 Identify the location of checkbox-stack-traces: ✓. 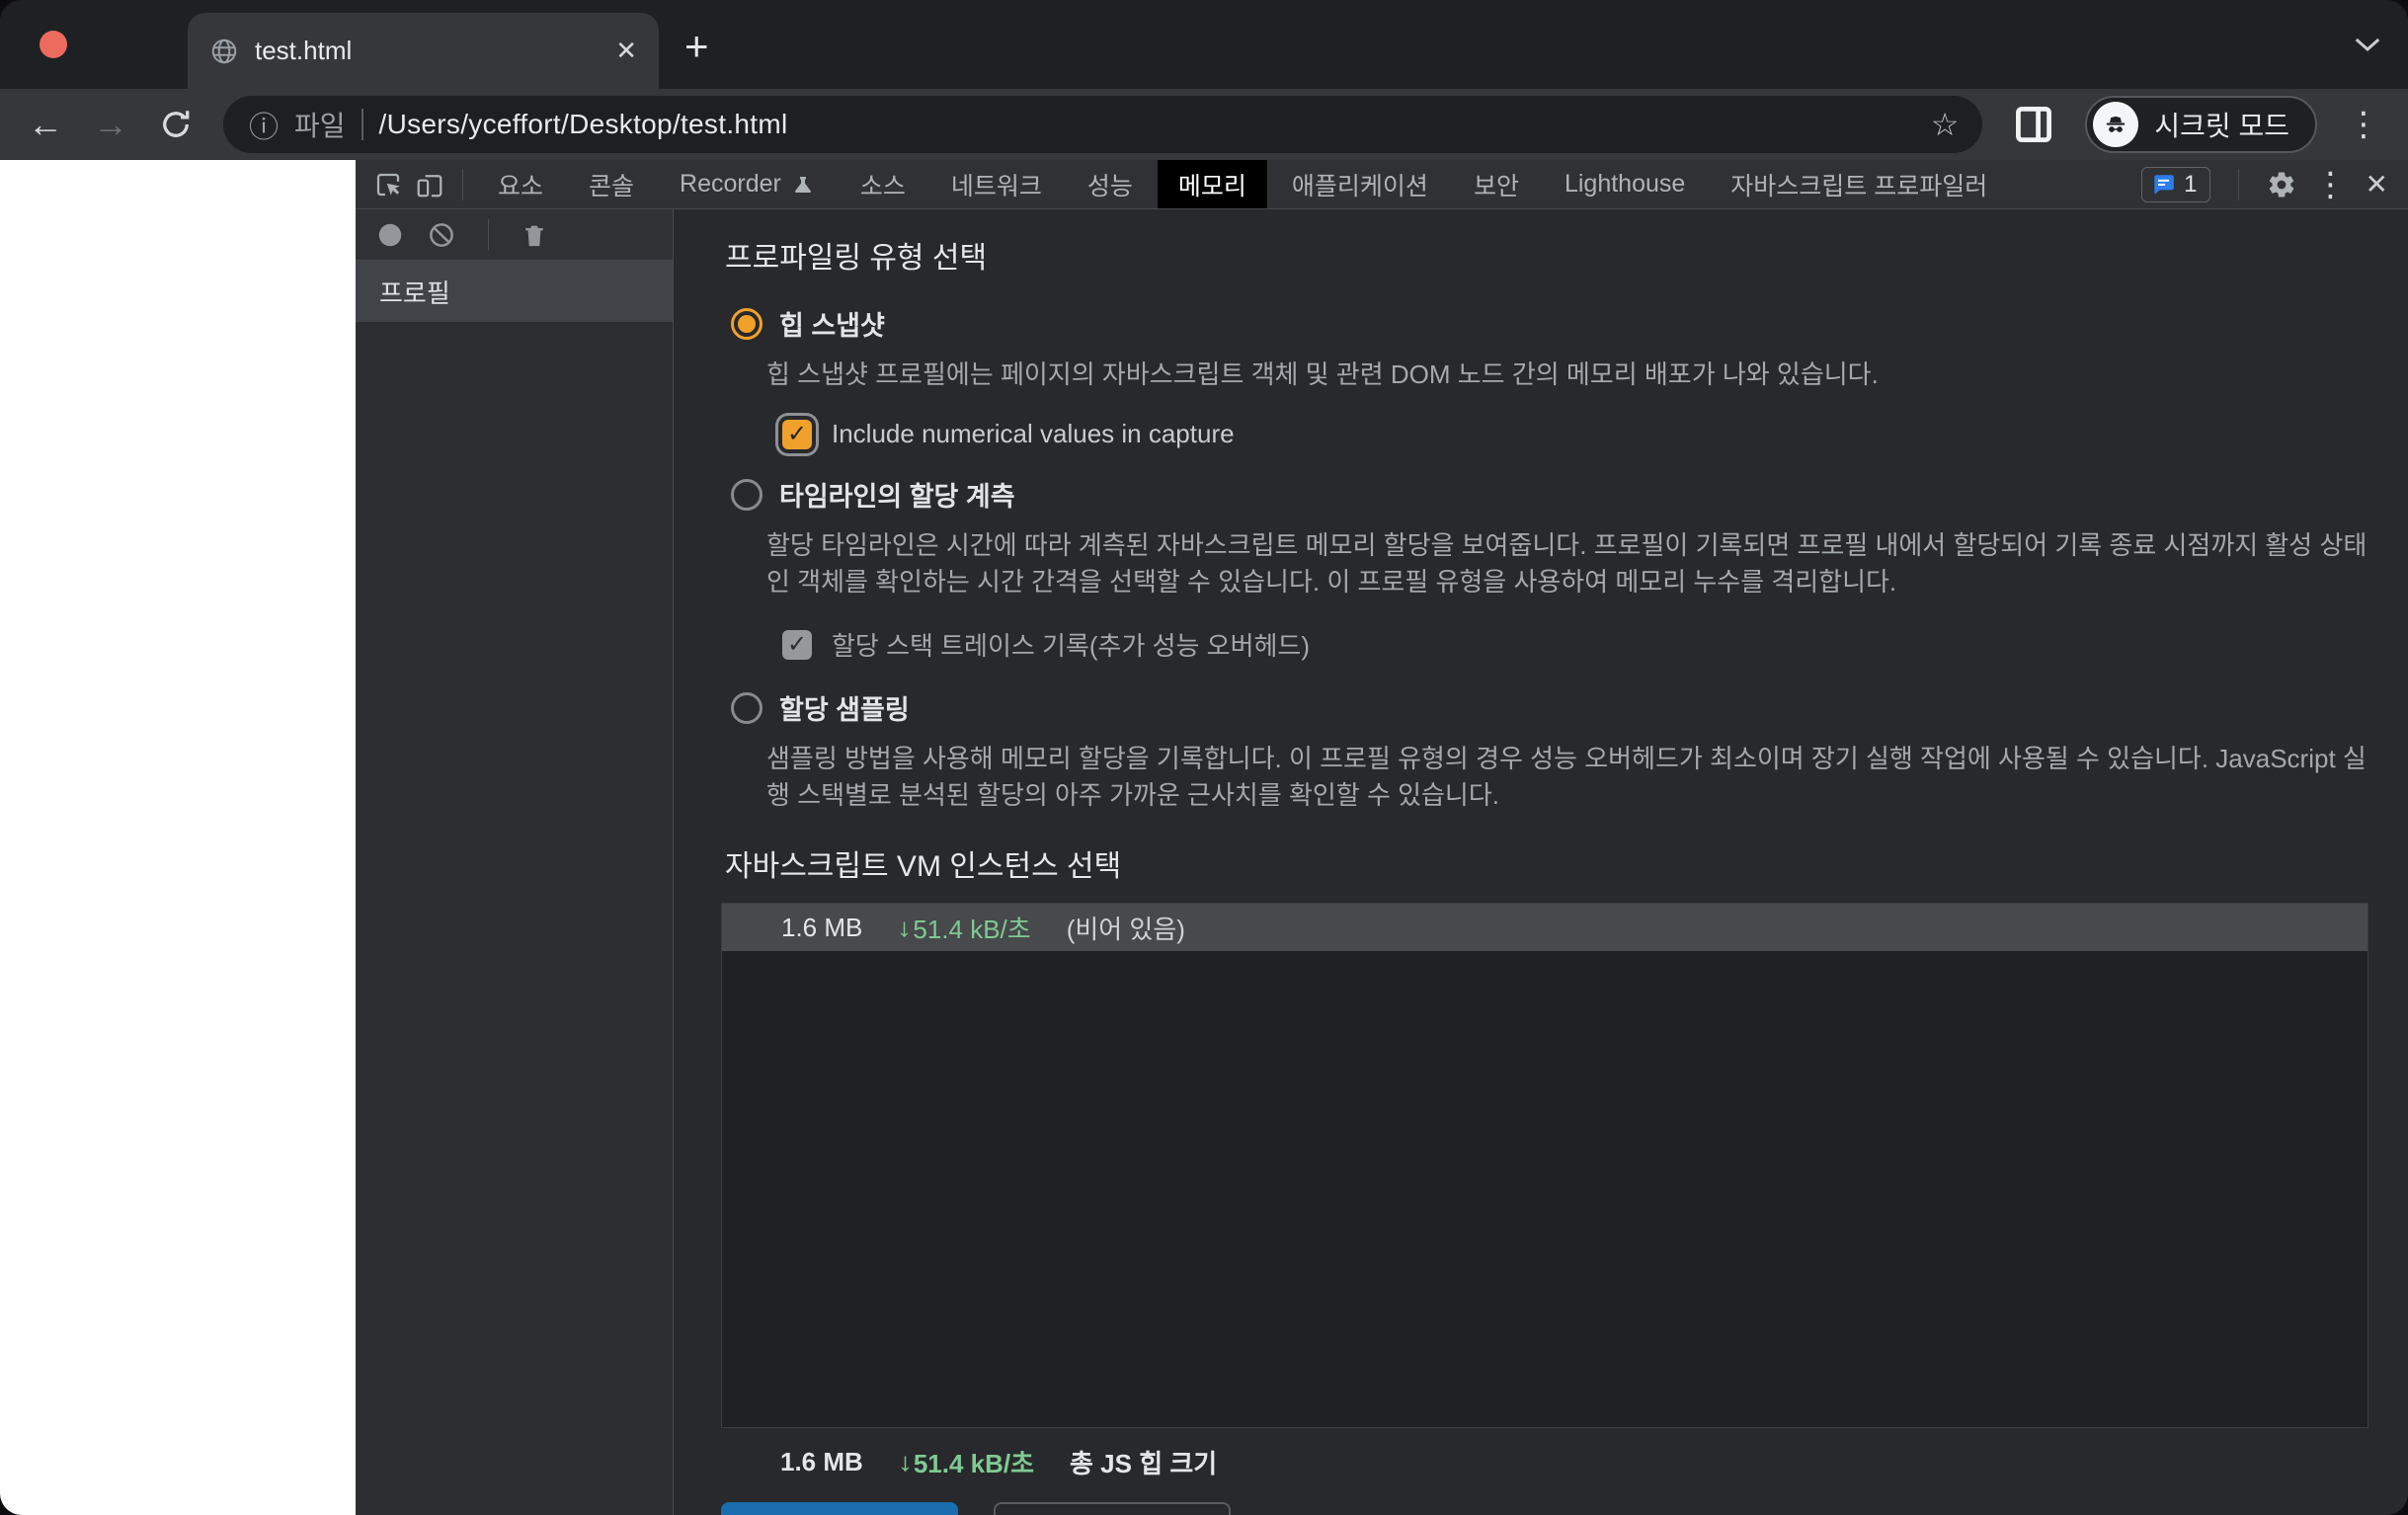
(797, 644).